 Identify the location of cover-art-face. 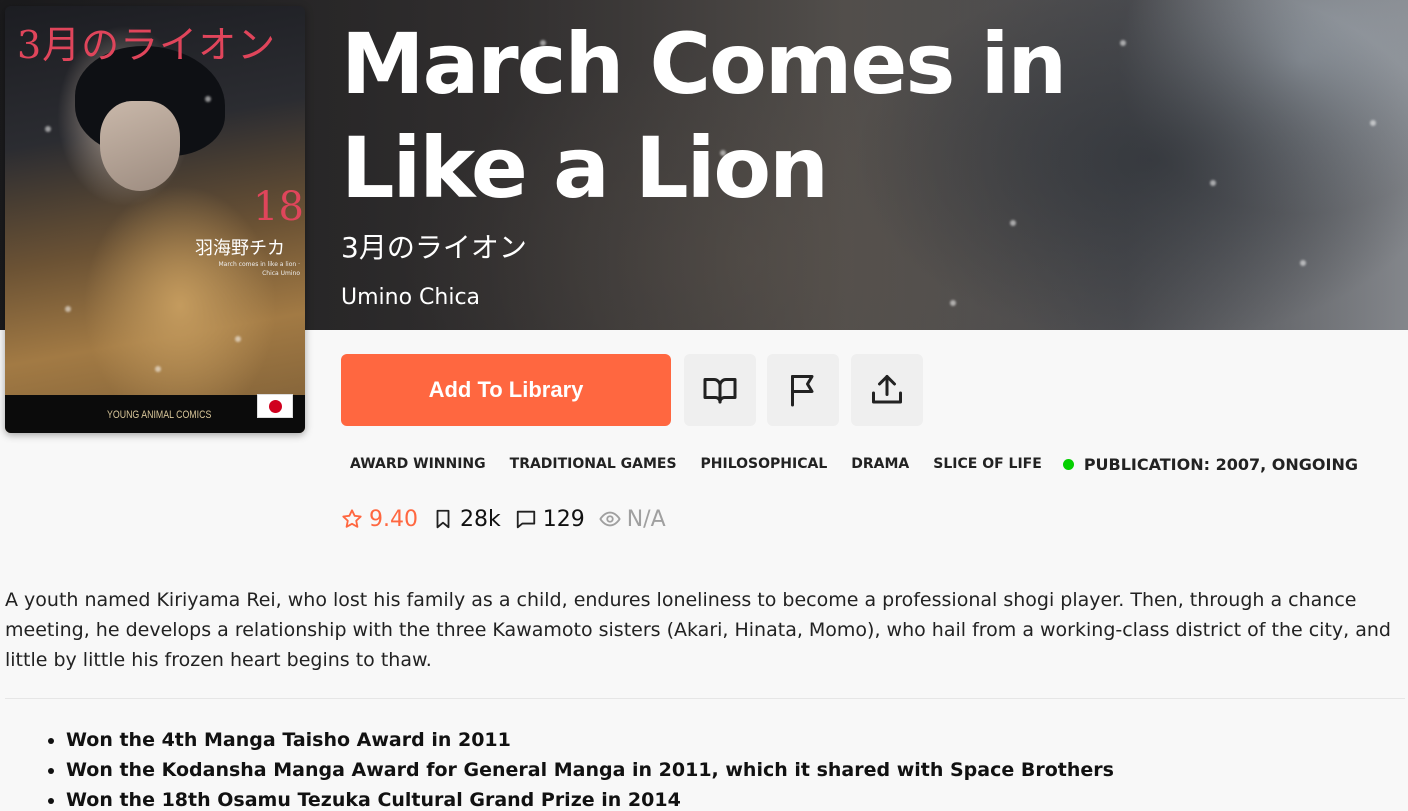
(140, 146).